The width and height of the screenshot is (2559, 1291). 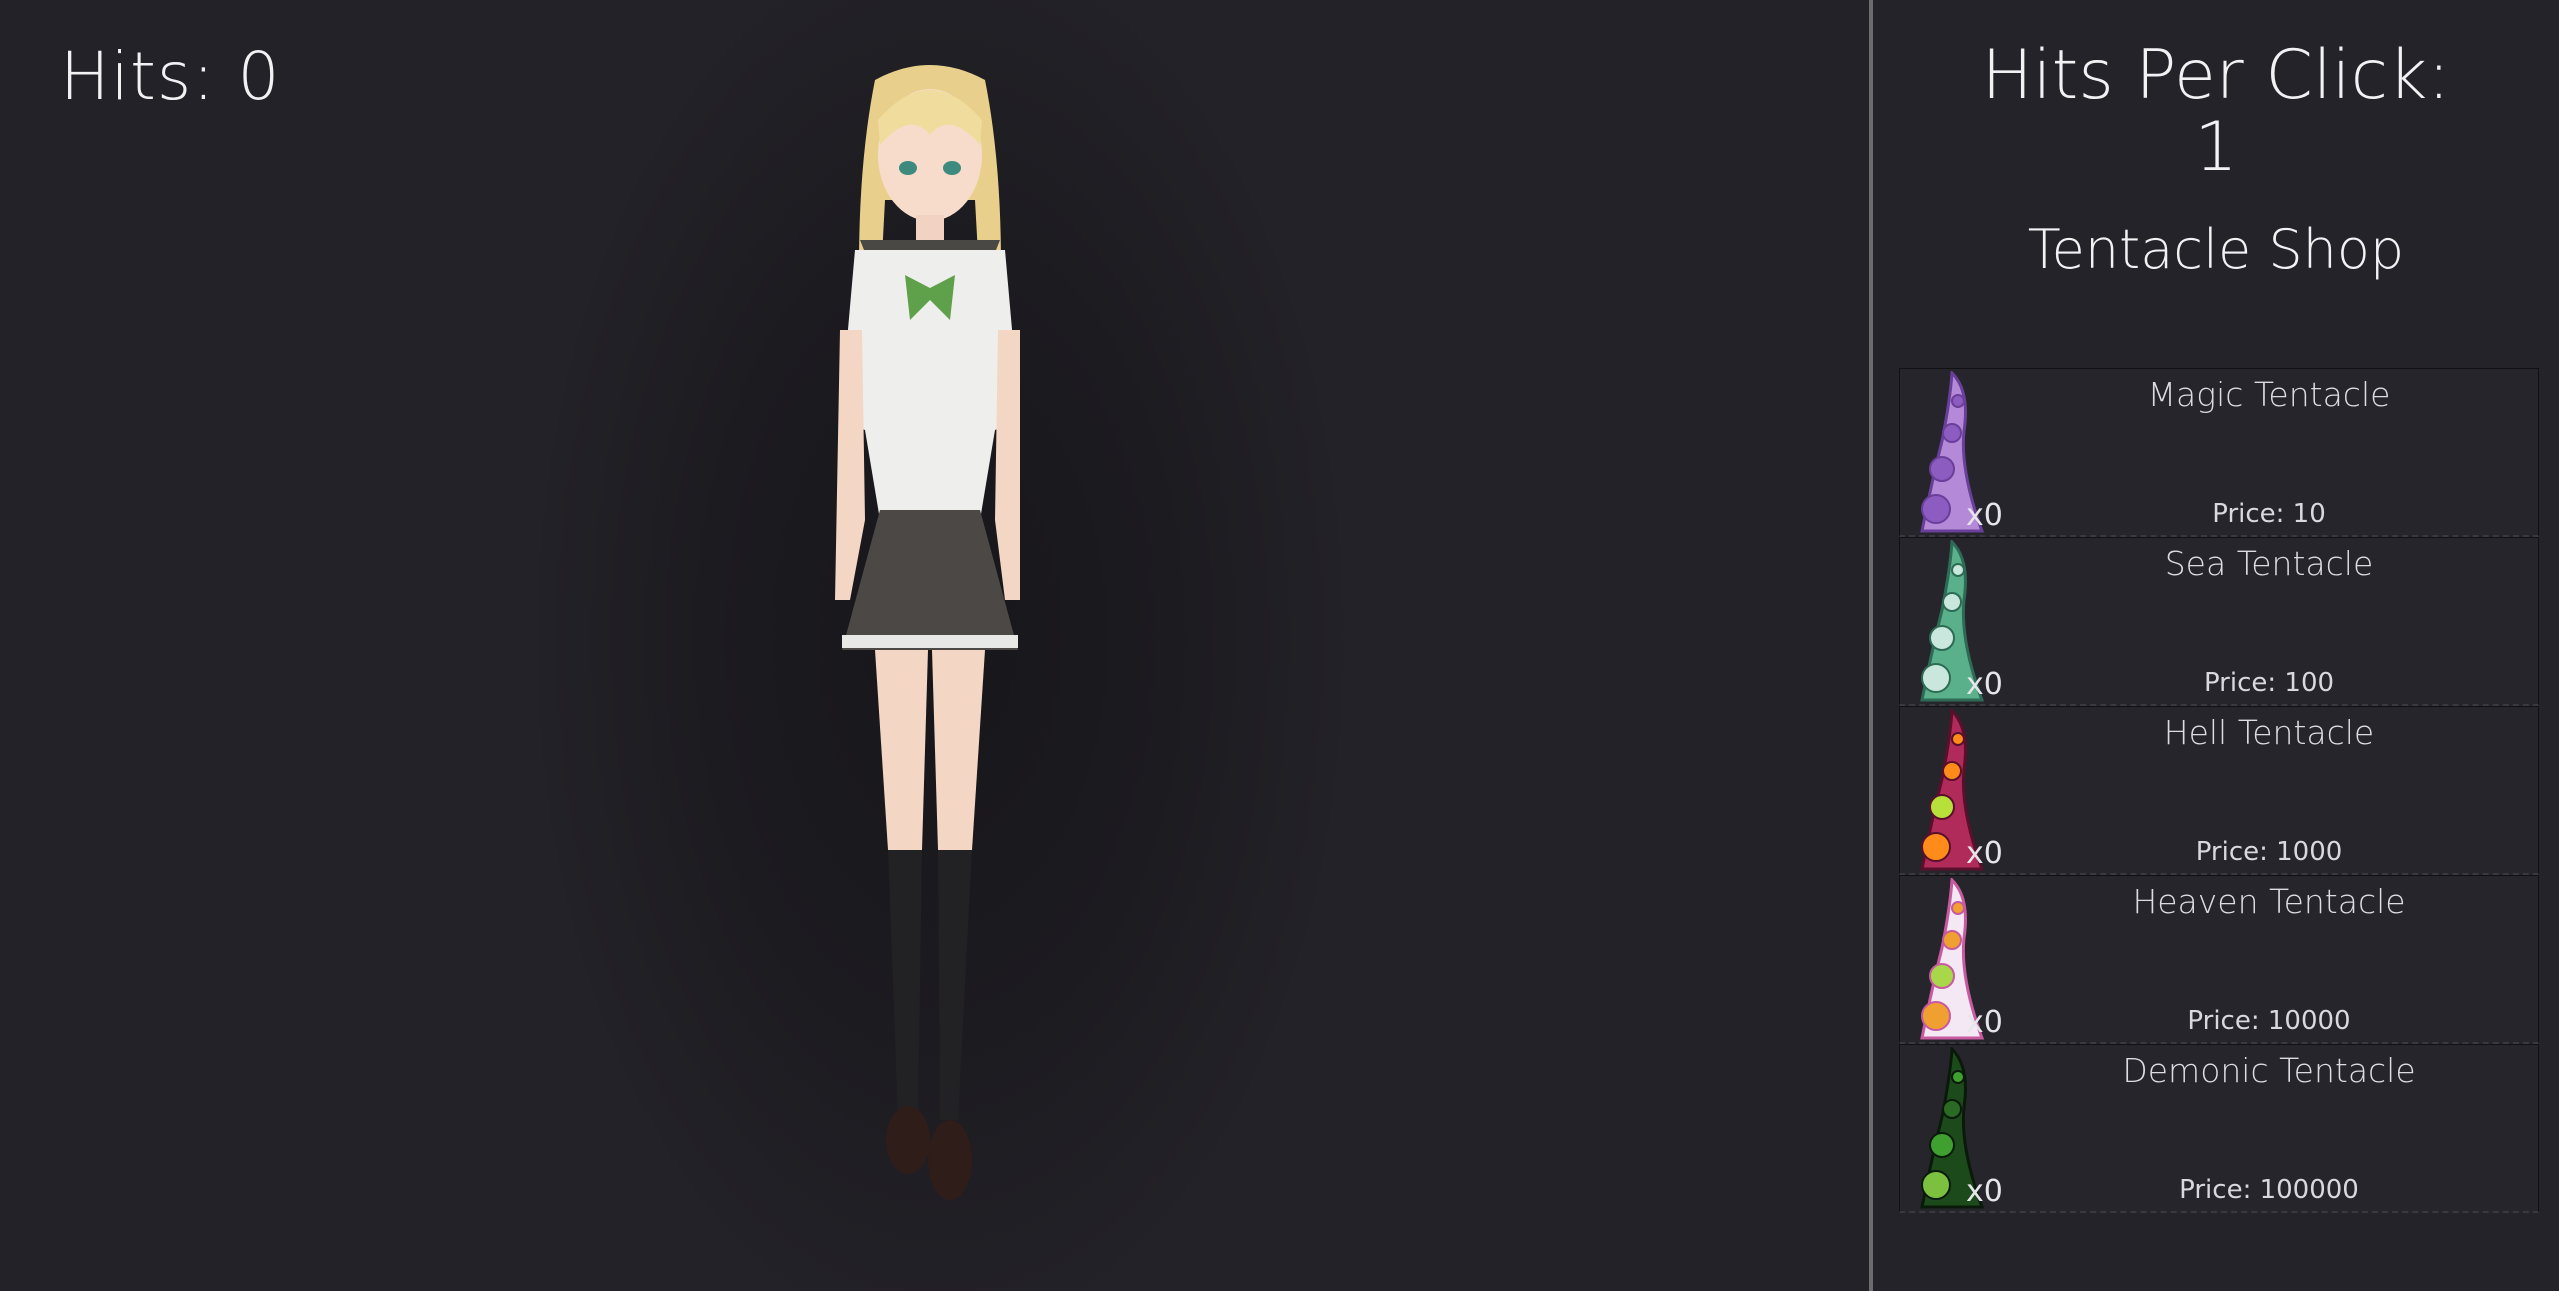 I want to click on shop-item-heaven-tentacle: x0 Heaven Tentacle Price: 10000, so click(x=2219, y=959).